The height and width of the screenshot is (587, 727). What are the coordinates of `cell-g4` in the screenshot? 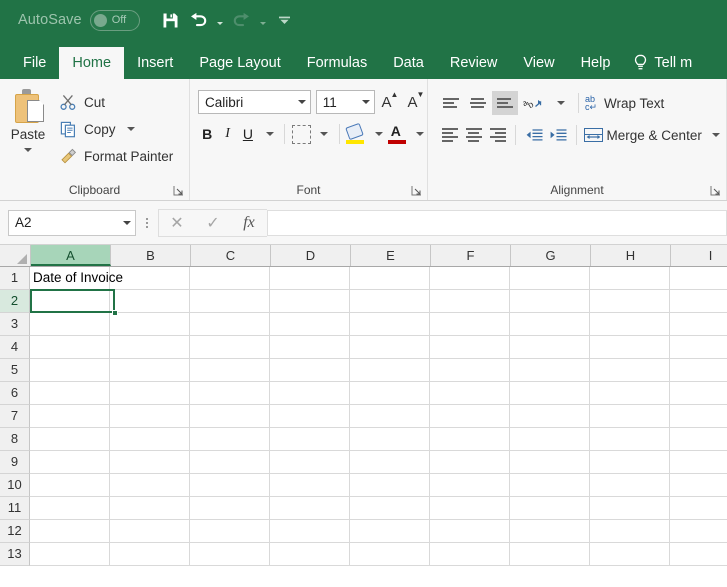 It's located at (550, 347).